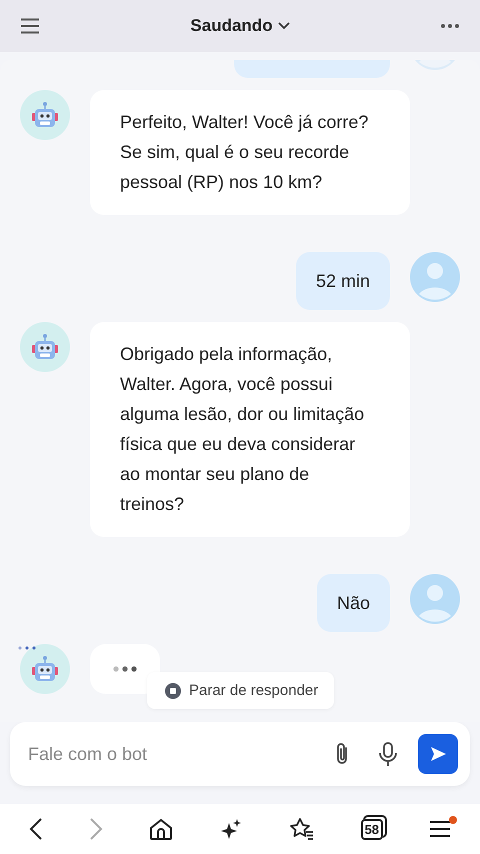  Describe the element at coordinates (388, 754) in the screenshot. I see `microphone-icon` at that location.